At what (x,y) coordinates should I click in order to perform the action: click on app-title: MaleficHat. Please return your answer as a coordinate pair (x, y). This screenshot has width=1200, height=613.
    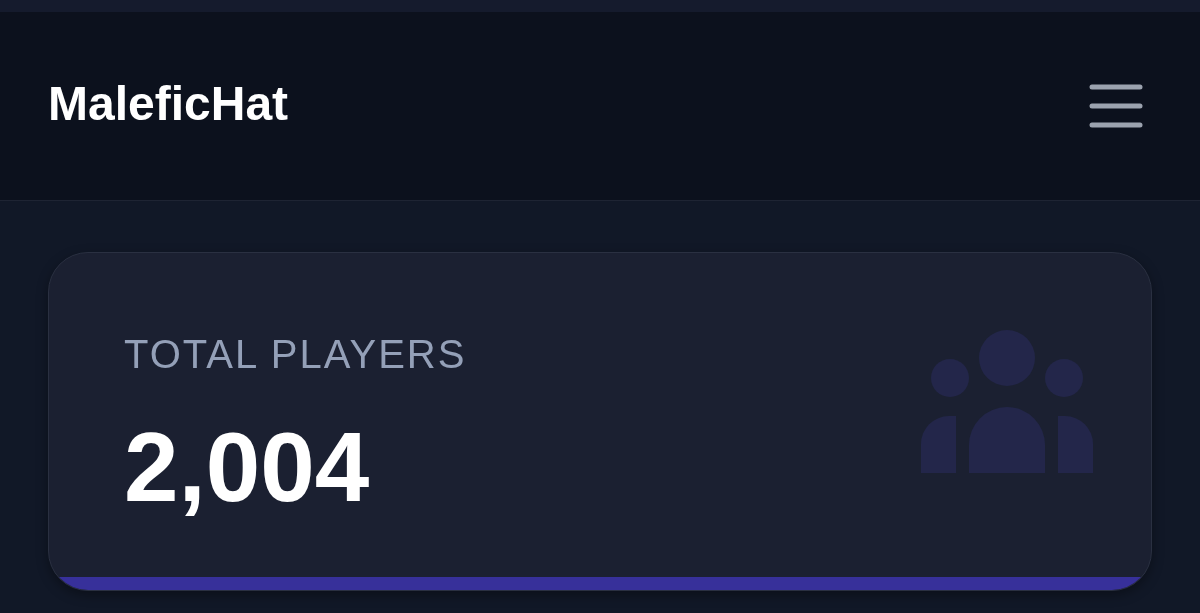
    Looking at the image, I should click on (168, 106).